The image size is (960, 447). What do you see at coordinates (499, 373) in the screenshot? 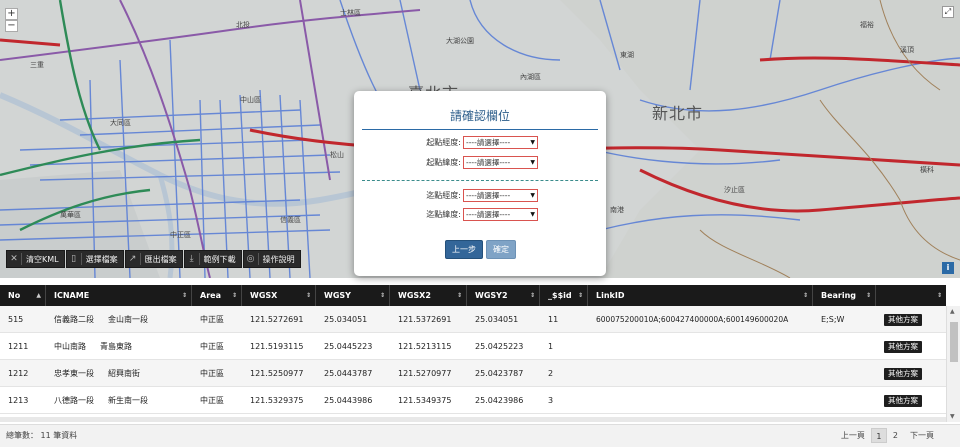
I see `cell-wgsy2: 25.0423787` at bounding box center [499, 373].